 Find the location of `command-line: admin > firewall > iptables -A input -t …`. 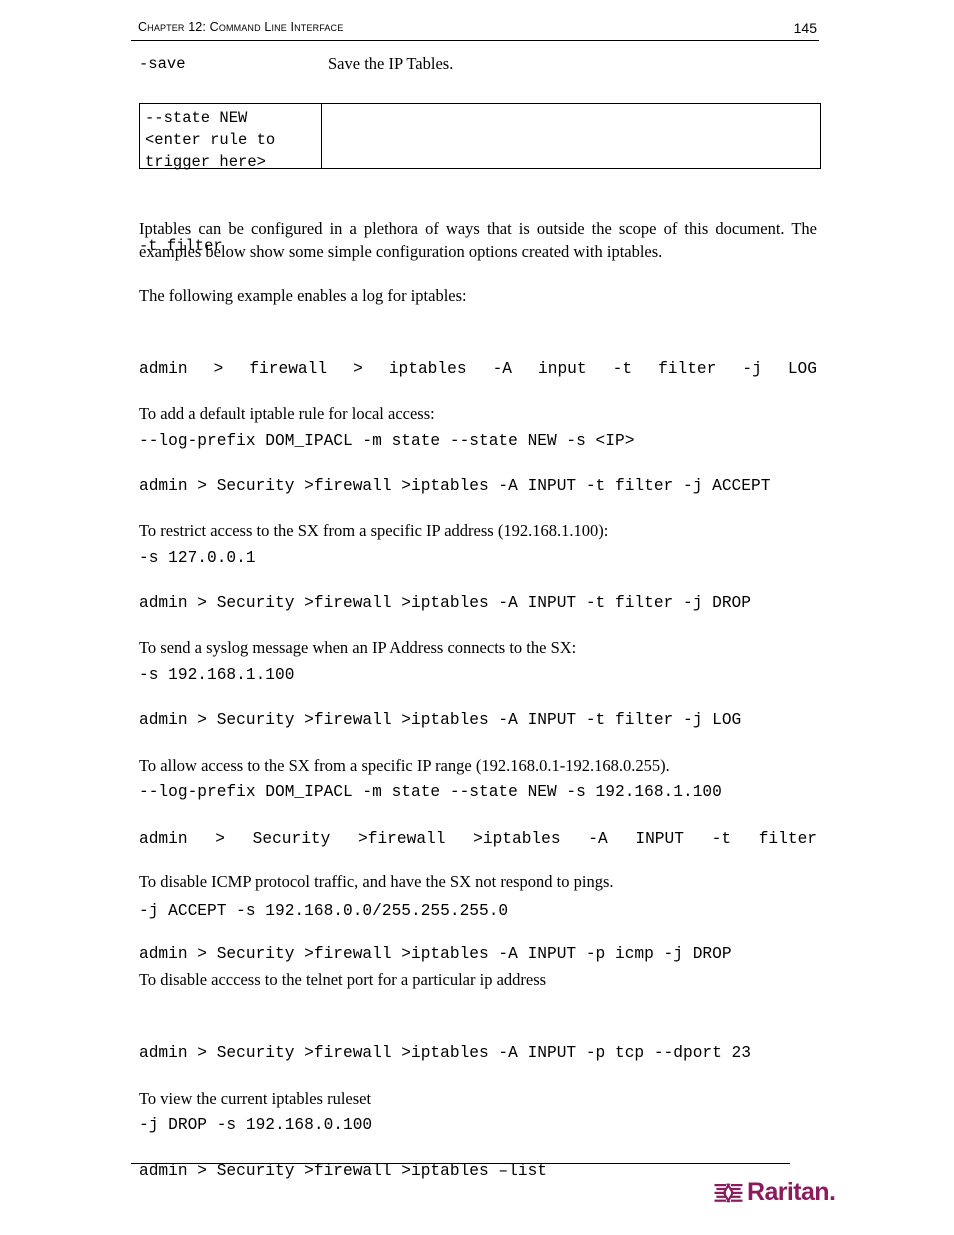

command-line: admin > firewall > iptables -A input -t … is located at coordinates (478, 369).